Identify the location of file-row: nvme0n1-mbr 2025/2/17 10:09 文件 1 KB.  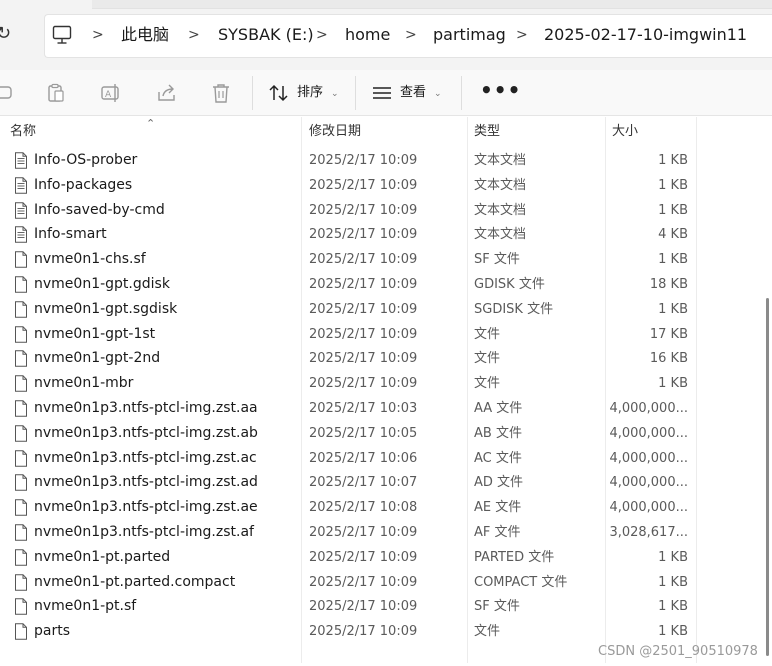
(350, 383).